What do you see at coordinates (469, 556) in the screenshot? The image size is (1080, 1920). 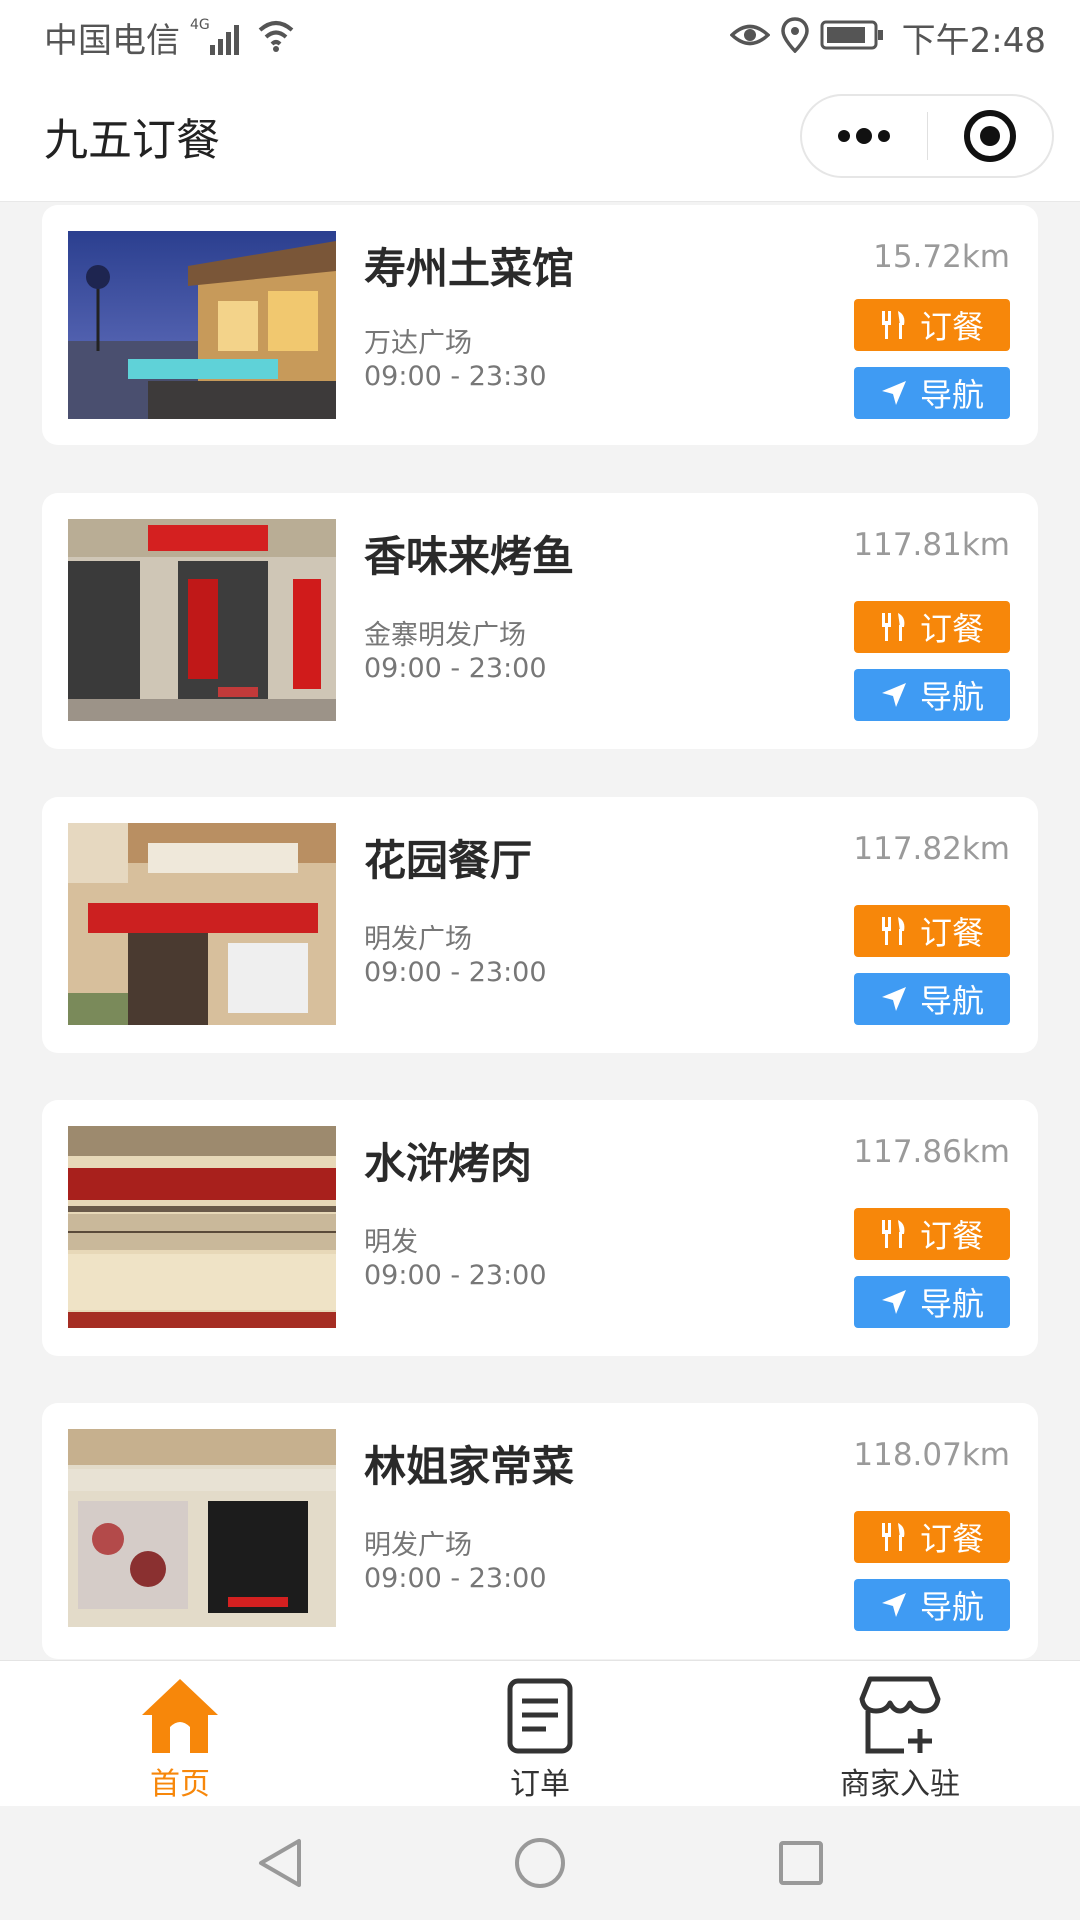 I see `restaurant-name: 香味来烤鱼` at bounding box center [469, 556].